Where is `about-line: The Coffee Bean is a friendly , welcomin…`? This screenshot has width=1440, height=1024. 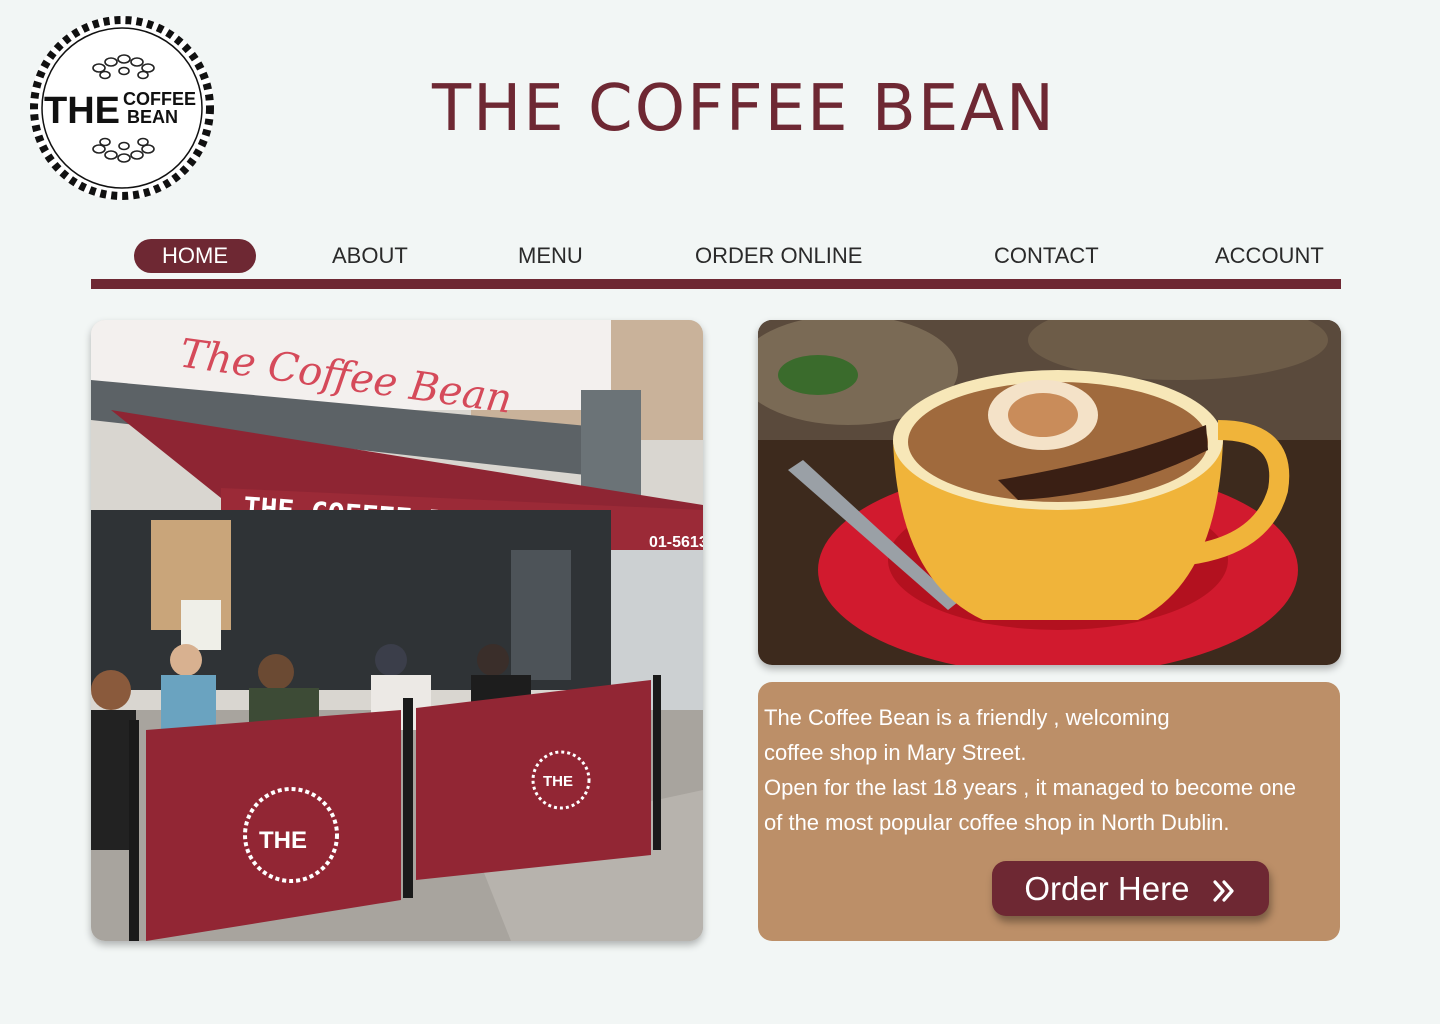
about-line: The Coffee Bean is a friendly , welcomin… is located at coordinates (967, 717).